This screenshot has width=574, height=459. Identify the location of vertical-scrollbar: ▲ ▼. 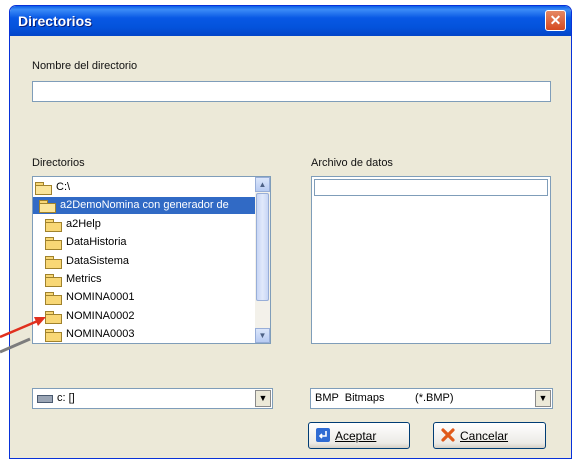
(262, 260).